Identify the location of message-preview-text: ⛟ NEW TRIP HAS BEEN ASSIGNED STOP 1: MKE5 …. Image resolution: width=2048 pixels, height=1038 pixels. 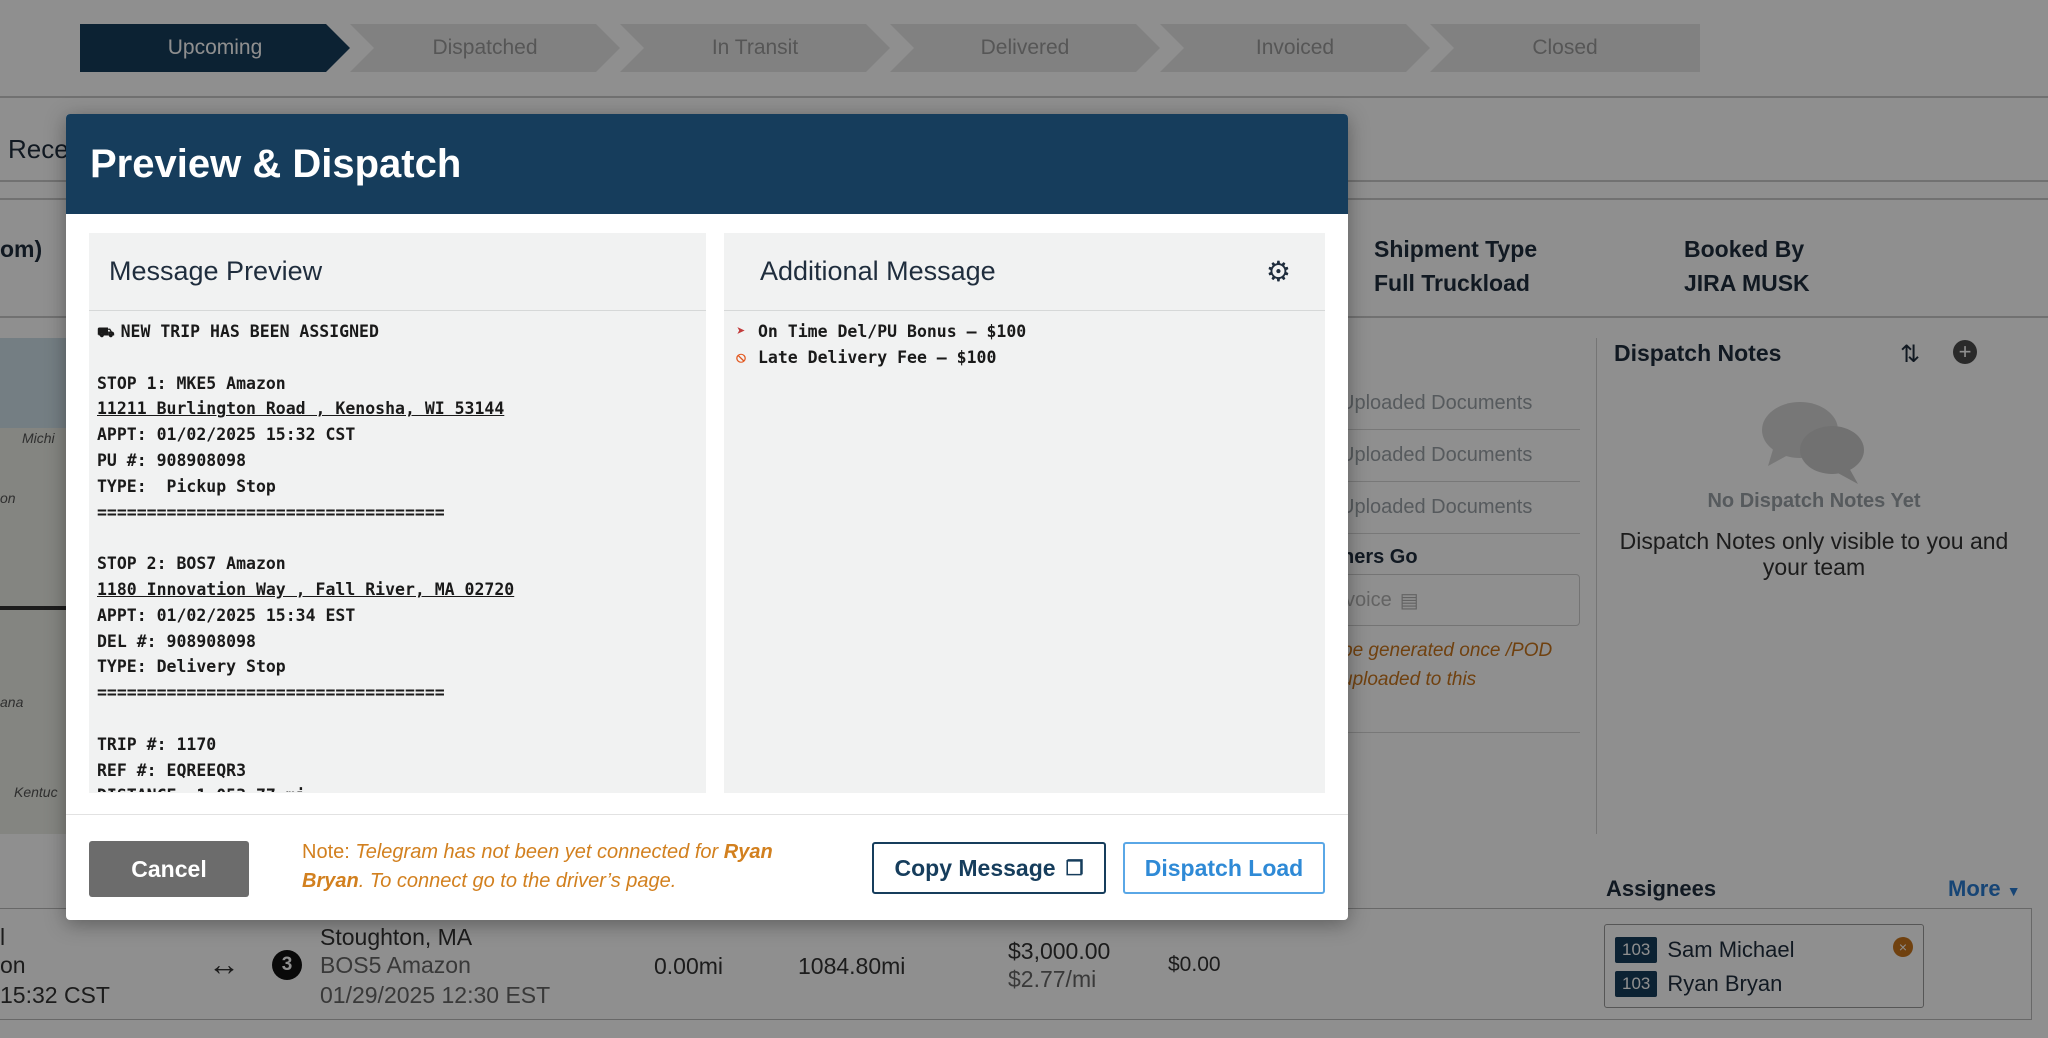
(397, 551).